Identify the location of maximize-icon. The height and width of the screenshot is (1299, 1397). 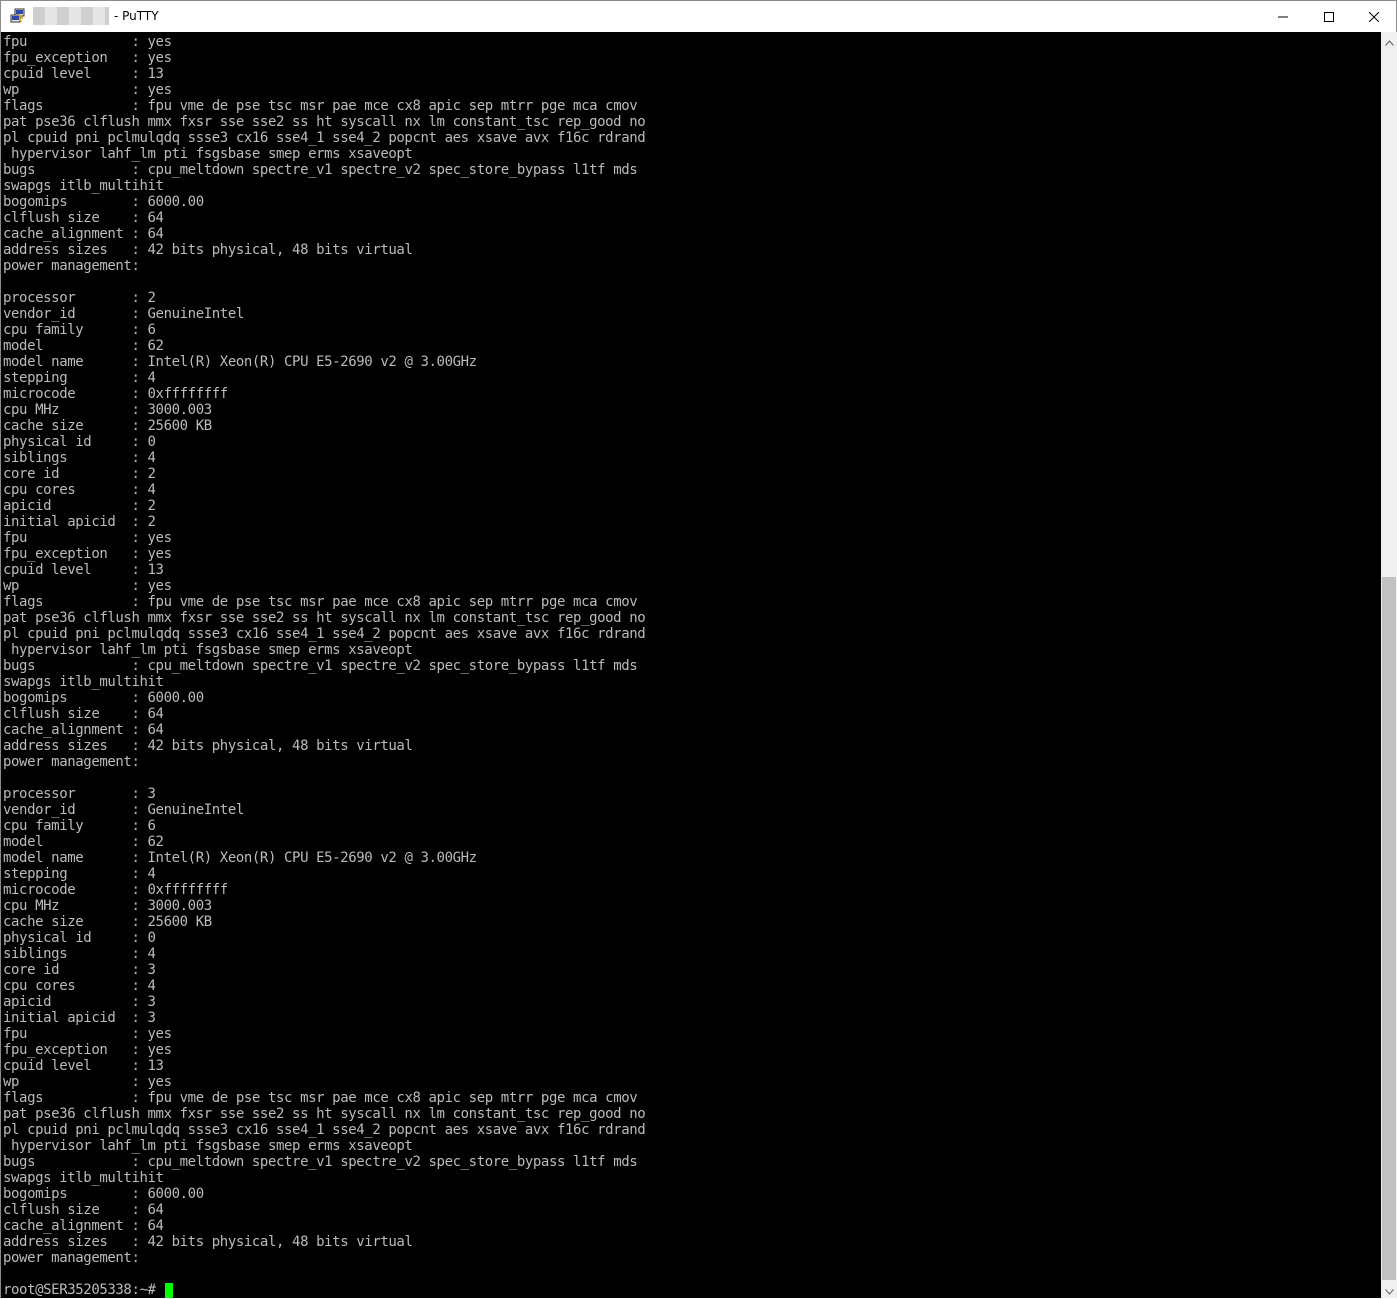
(1329, 16).